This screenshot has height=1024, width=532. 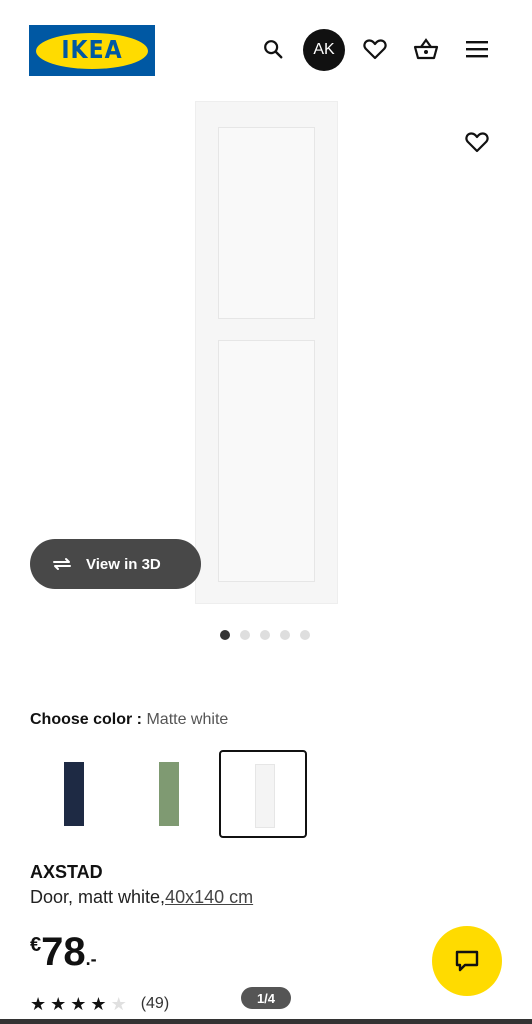 I want to click on menu-icon, so click(x=477, y=49).